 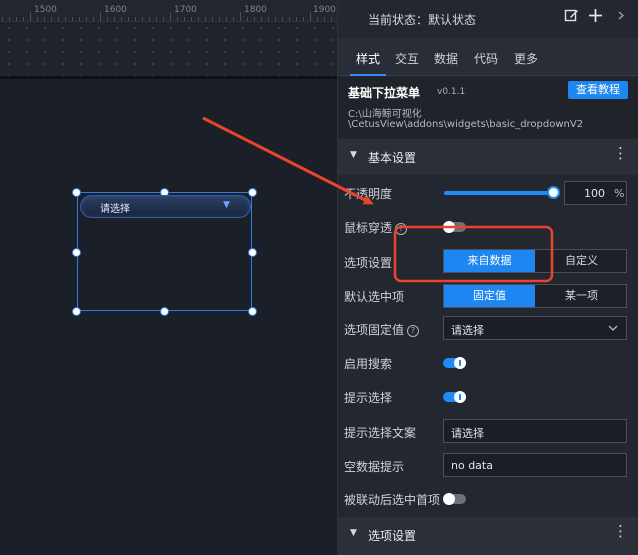 I want to click on fixed-value-select: 请选择, so click(x=535, y=328).